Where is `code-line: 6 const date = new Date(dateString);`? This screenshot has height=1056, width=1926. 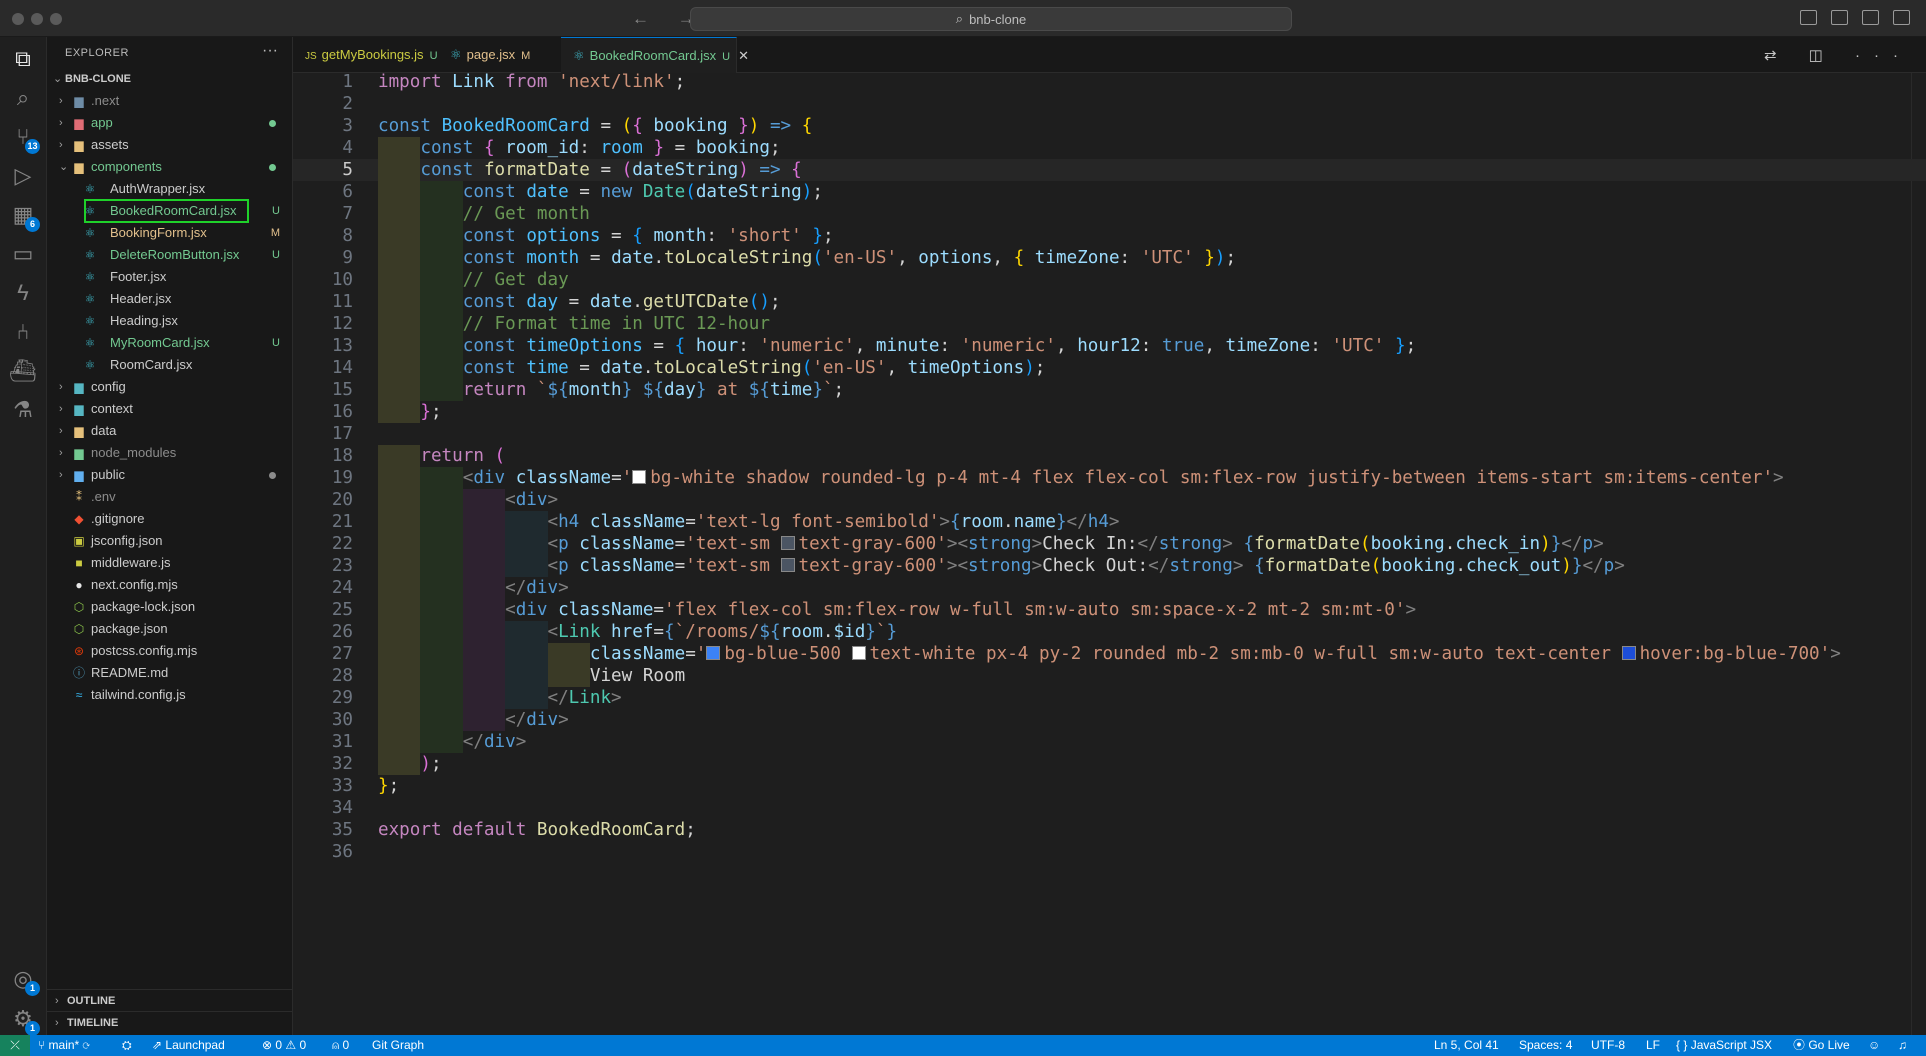
code-line: 6 const date = new Date(dateString); is located at coordinates (1109, 192).